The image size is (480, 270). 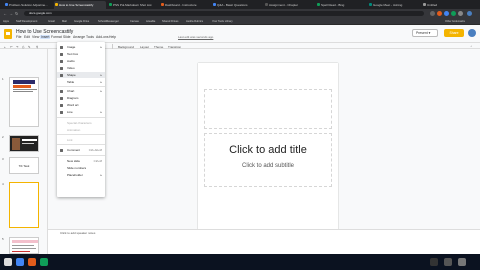 I want to click on avatar, so click(x=472, y=33).